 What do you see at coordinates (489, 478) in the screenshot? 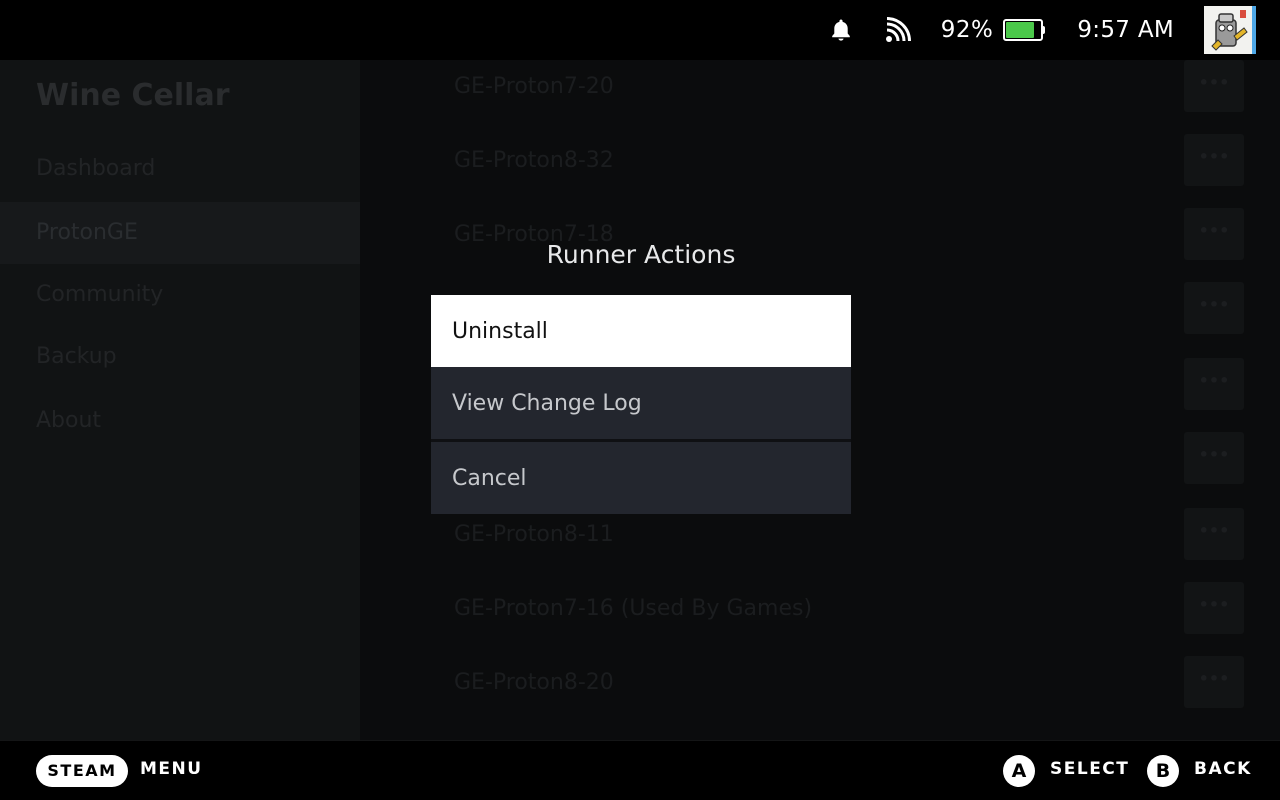
I see `menu-item-label: Cancel` at bounding box center [489, 478].